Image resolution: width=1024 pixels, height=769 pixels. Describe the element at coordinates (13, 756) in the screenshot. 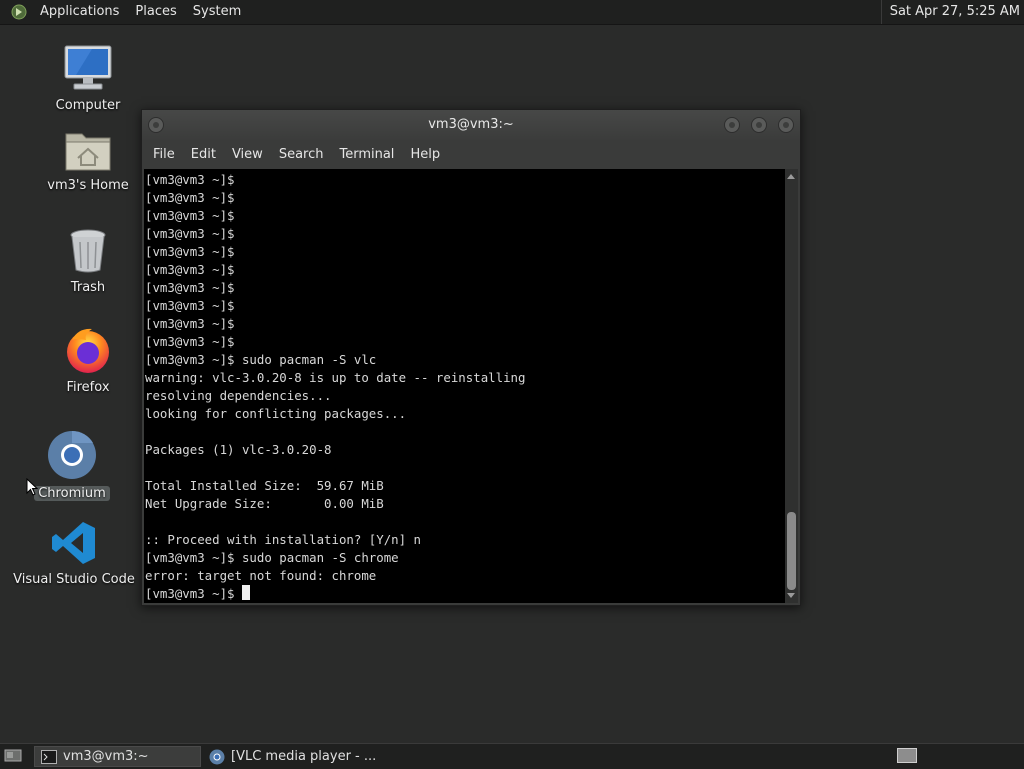

I see `show-desktop-icon` at that location.